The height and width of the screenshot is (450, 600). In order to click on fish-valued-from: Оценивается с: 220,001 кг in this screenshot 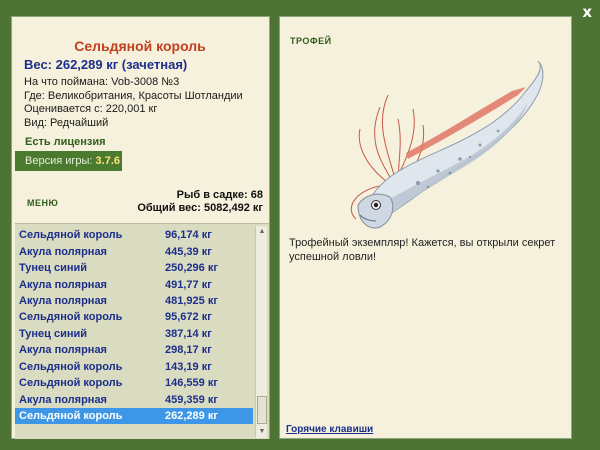, I will do `click(91, 109)`.